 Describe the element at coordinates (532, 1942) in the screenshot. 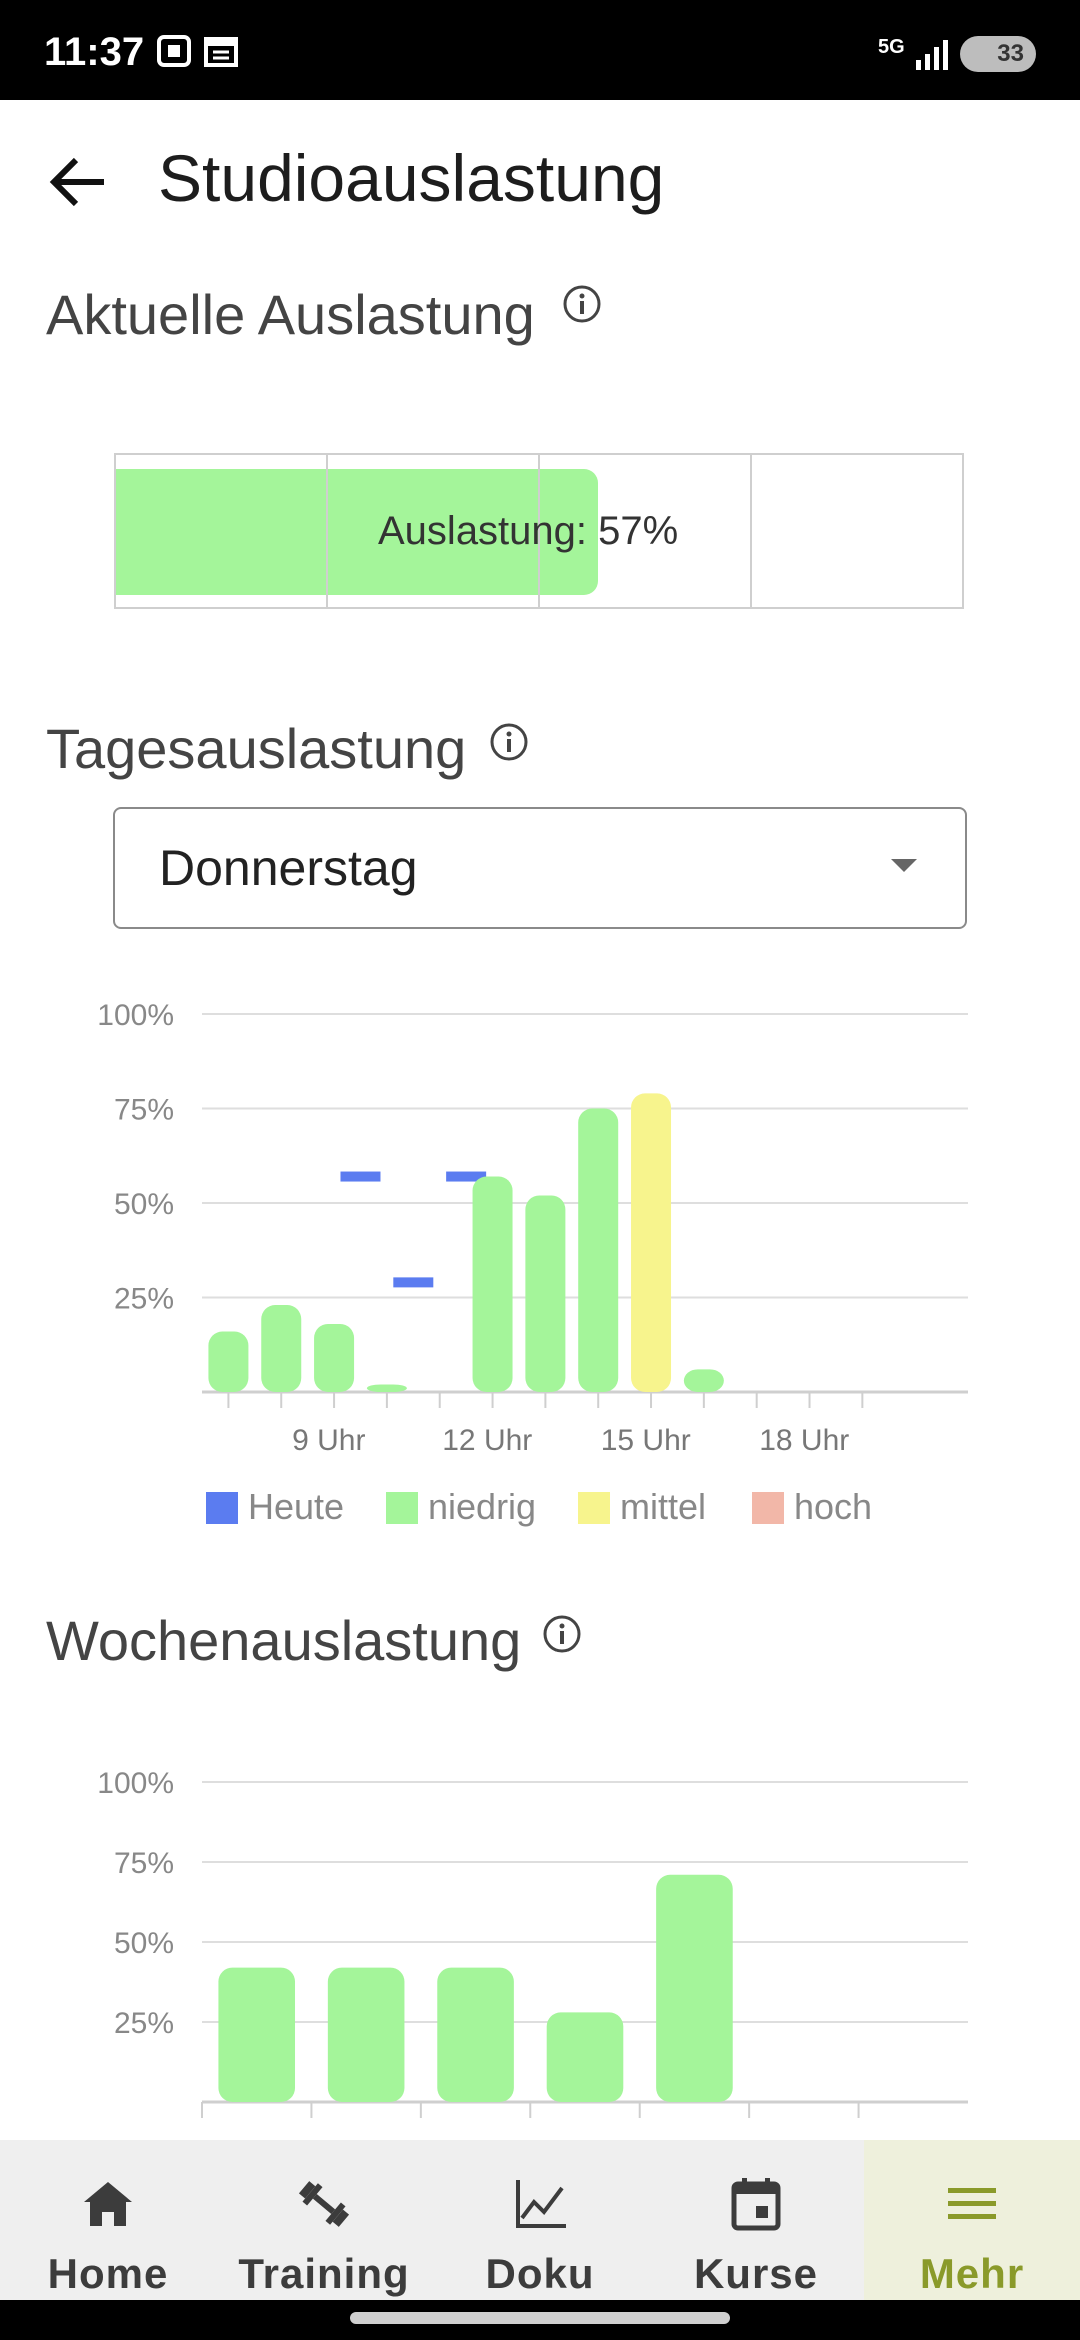

I see `weekly-occupancy-chart: 100% 75% 50% 25%` at that location.